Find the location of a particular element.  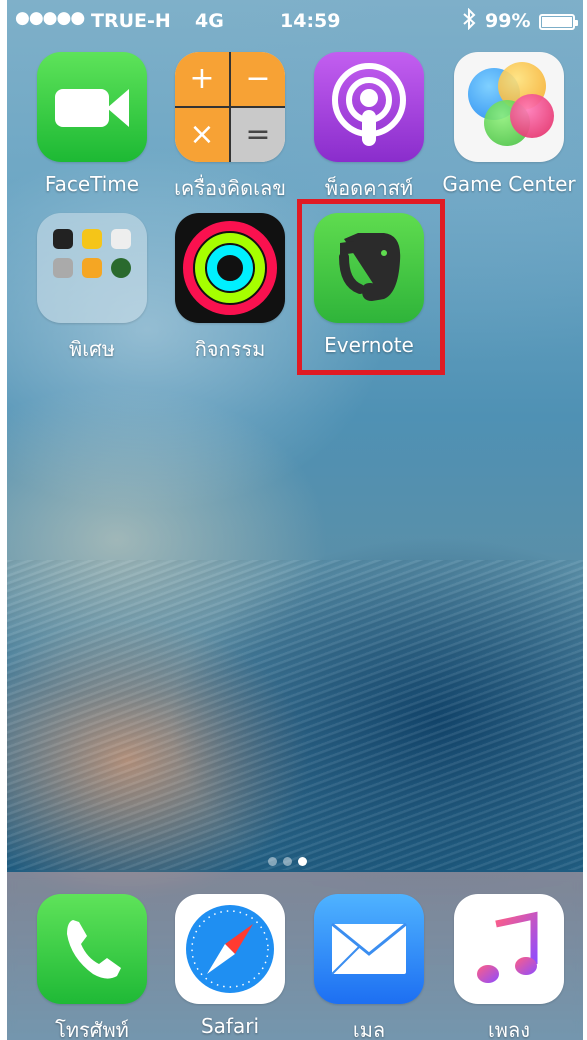

dock-app-music: เพลง is located at coordinates (509, 967).